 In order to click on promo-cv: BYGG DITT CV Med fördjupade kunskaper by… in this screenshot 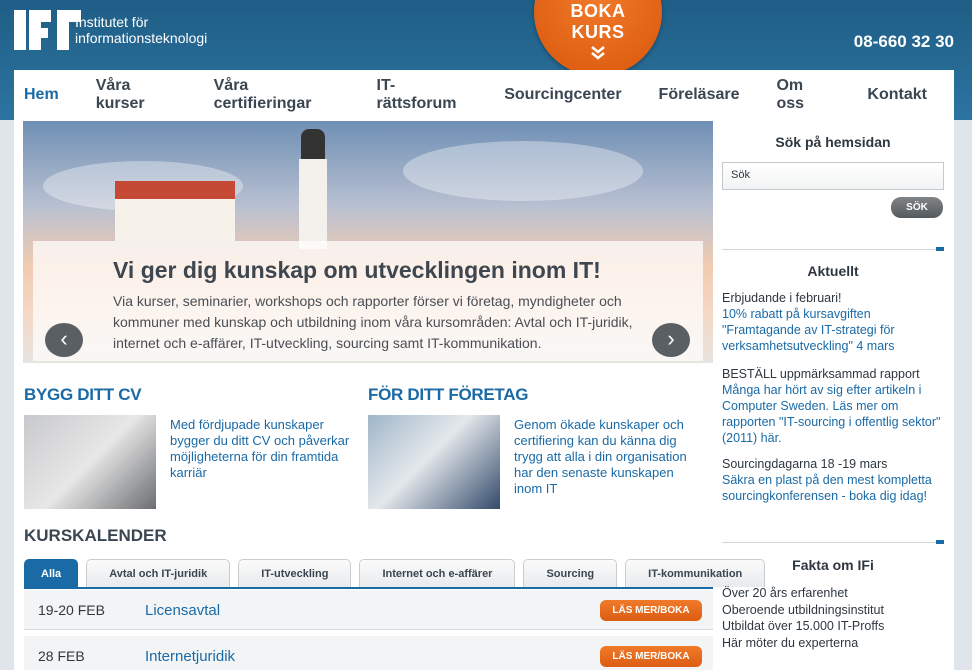, I will do `click(194, 447)`.